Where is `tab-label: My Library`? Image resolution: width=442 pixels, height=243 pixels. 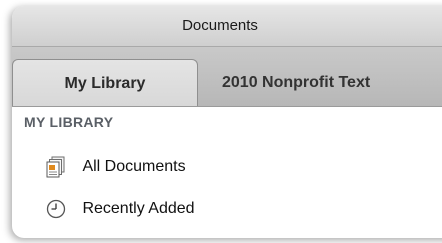 tab-label: My Library is located at coordinates (105, 83).